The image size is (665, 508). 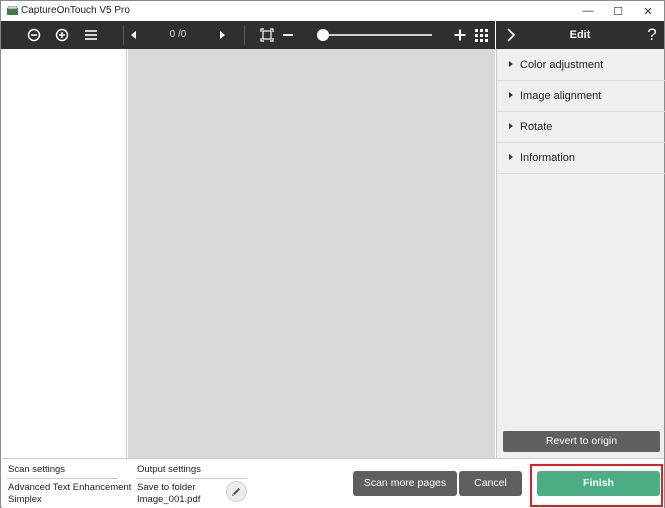 I want to click on section-image-alignment: Image alignment, so click(x=581, y=96).